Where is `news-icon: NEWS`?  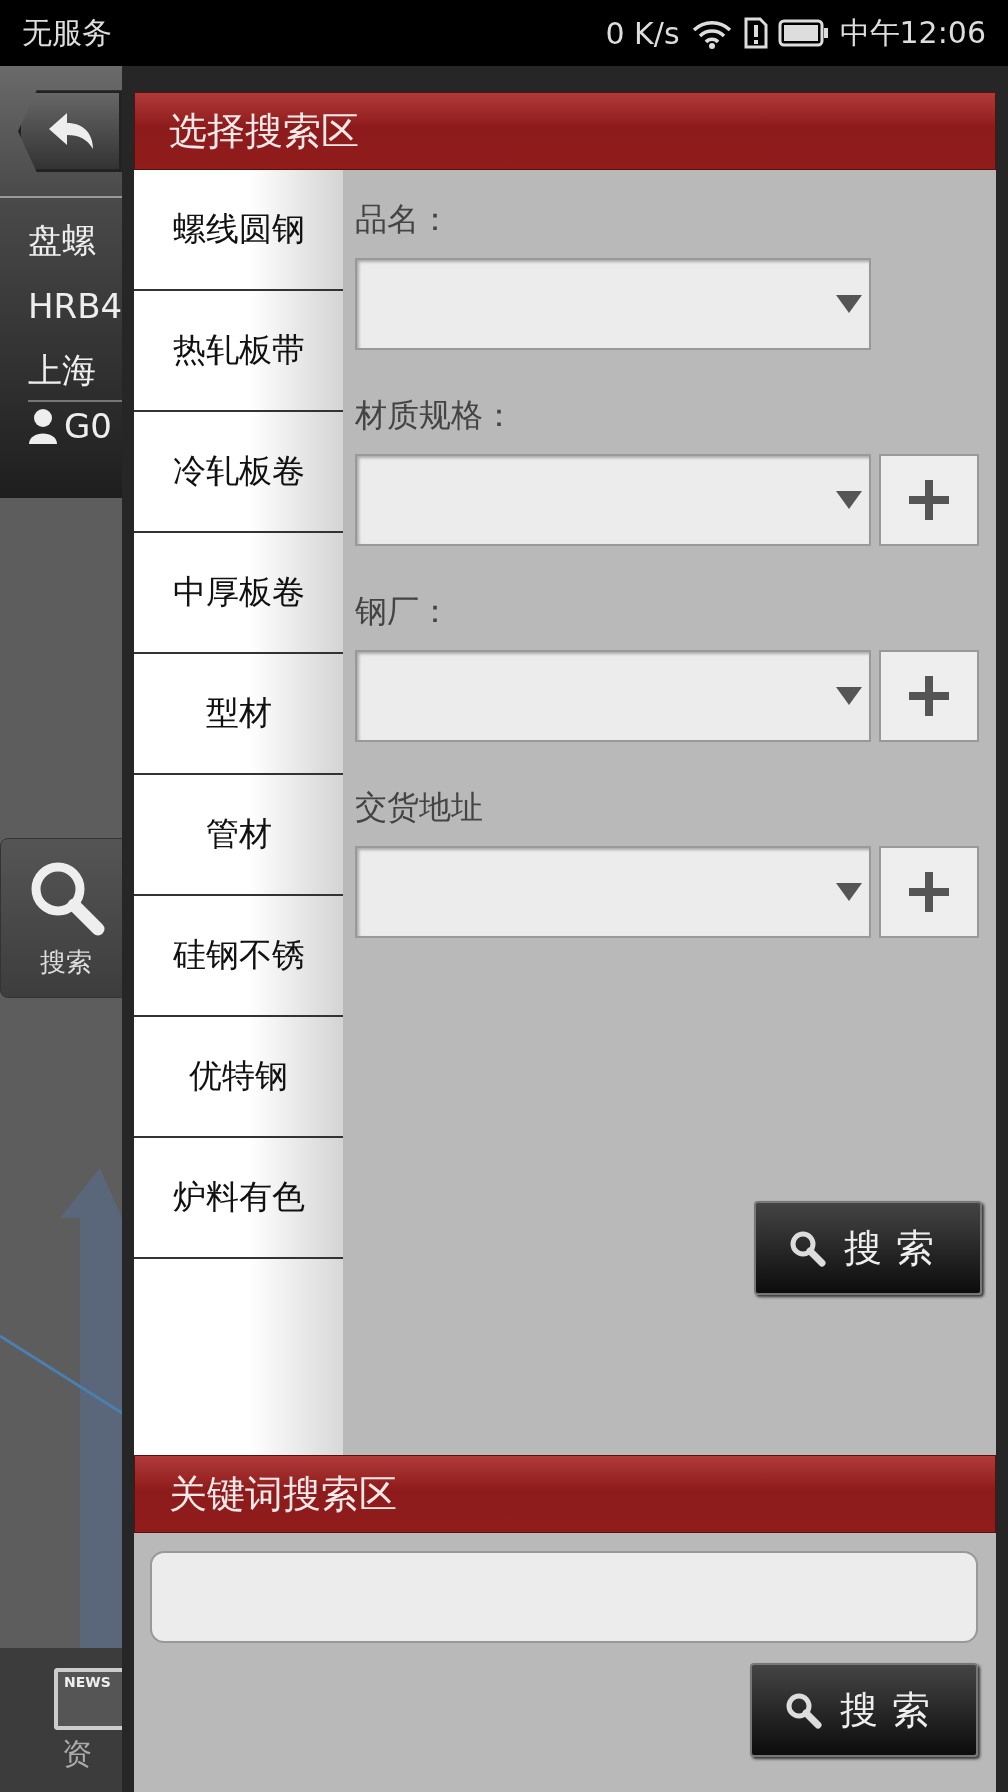 news-icon: NEWS is located at coordinates (88, 1699).